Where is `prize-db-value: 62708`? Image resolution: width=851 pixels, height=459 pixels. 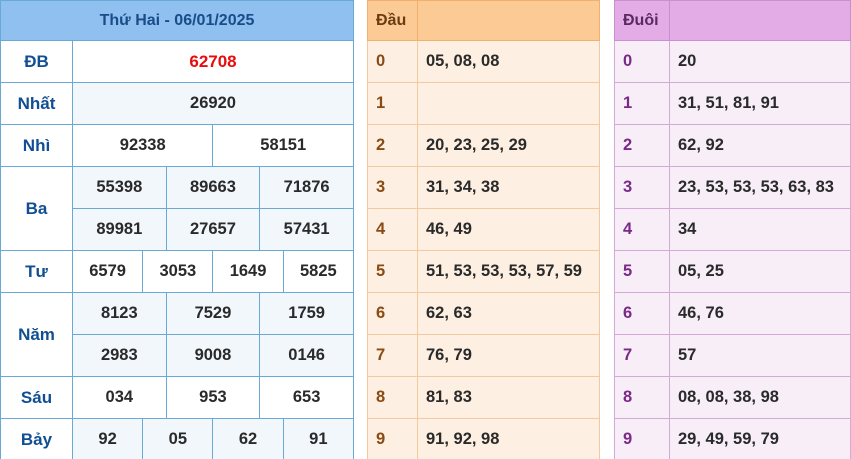 prize-db-value: 62708 is located at coordinates (213, 61).